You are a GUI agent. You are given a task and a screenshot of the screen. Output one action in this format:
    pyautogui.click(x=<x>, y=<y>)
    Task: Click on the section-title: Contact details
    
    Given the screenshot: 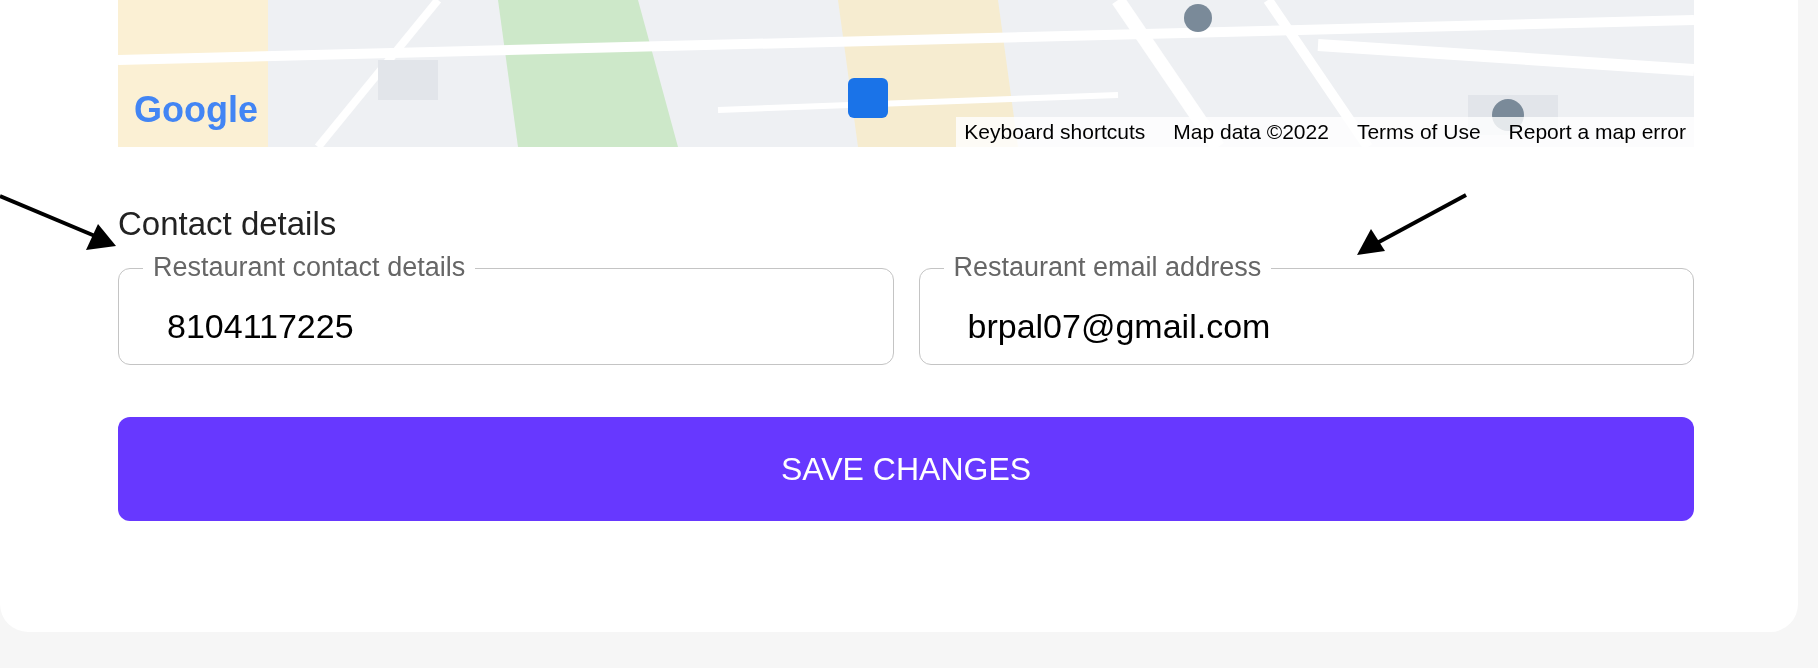 What is the action you would take?
    pyautogui.click(x=227, y=223)
    